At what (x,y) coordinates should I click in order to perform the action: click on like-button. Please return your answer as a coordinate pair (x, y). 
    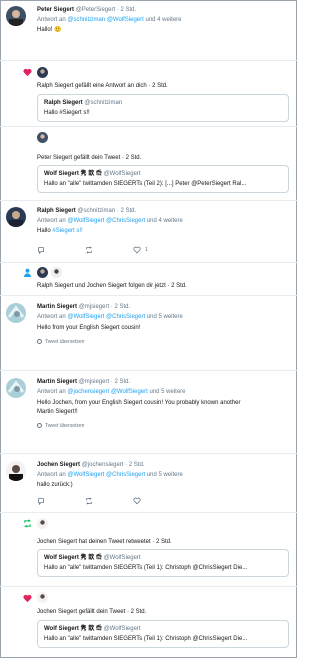
    Looking at the image, I should click on (139, 500).